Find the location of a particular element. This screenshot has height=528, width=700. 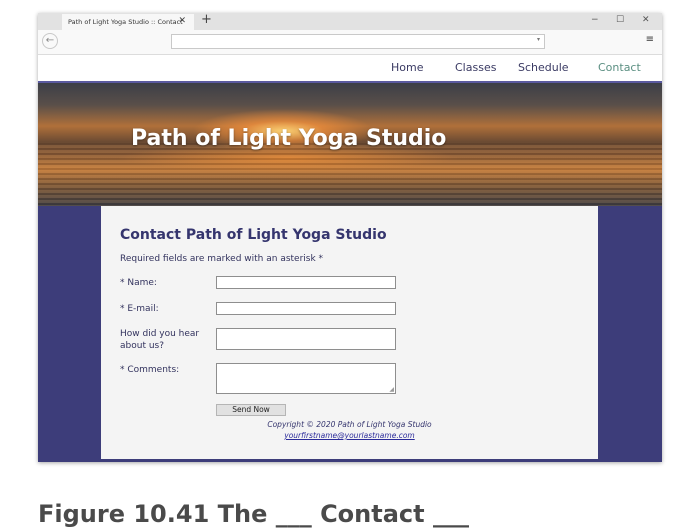

comments-label: * Comments: is located at coordinates (150, 370).